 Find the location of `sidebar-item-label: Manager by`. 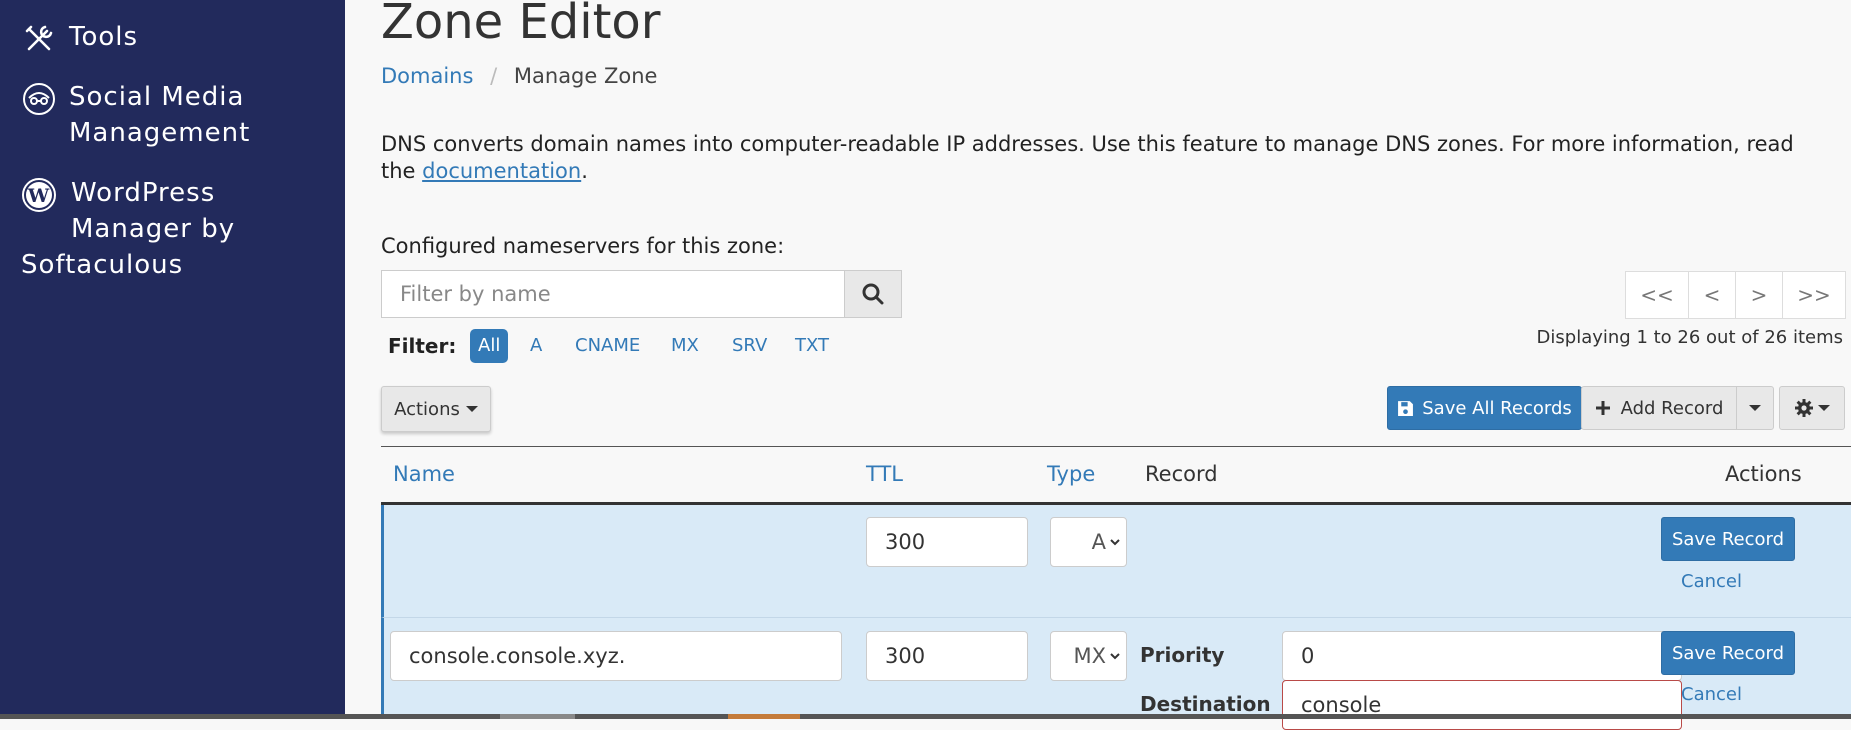

sidebar-item-label: Manager by is located at coordinates (153, 229).